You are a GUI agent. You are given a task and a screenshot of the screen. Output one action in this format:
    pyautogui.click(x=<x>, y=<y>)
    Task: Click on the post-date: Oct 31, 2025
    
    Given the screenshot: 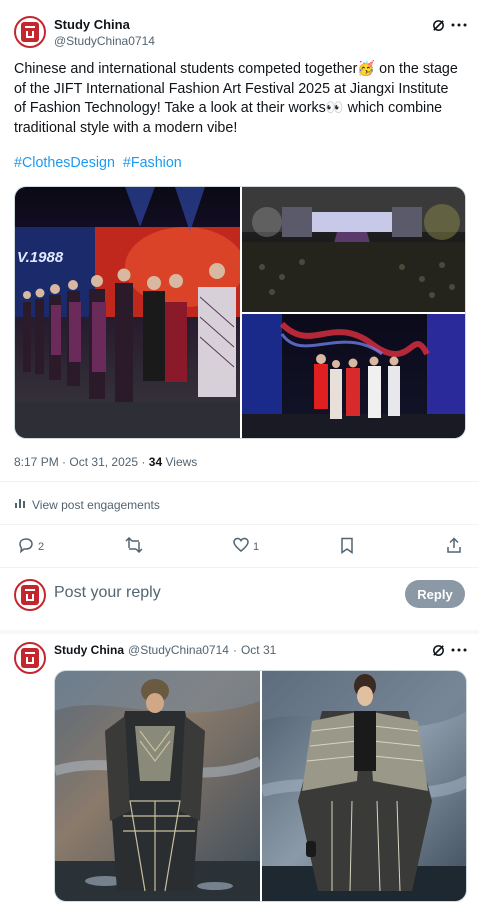 What is the action you would take?
    pyautogui.click(x=103, y=462)
    